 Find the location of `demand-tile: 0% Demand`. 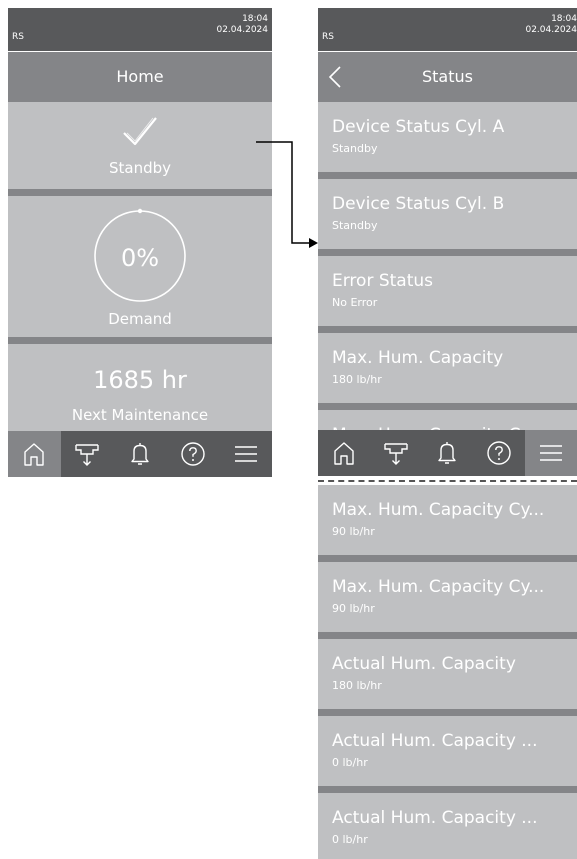

demand-tile: 0% Demand is located at coordinates (140, 266).